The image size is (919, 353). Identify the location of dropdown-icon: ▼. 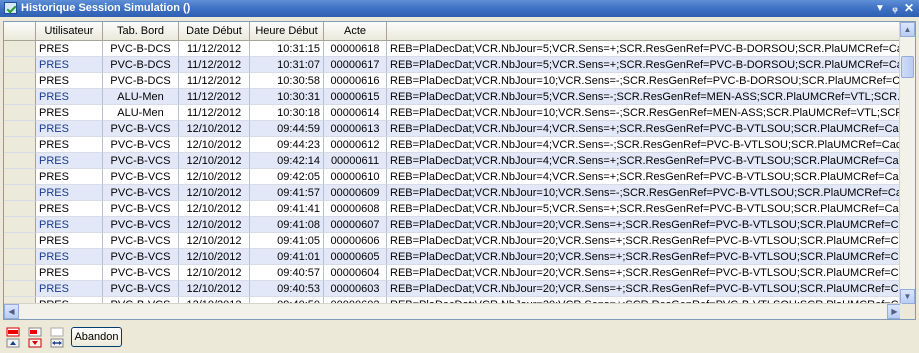
(880, 8).